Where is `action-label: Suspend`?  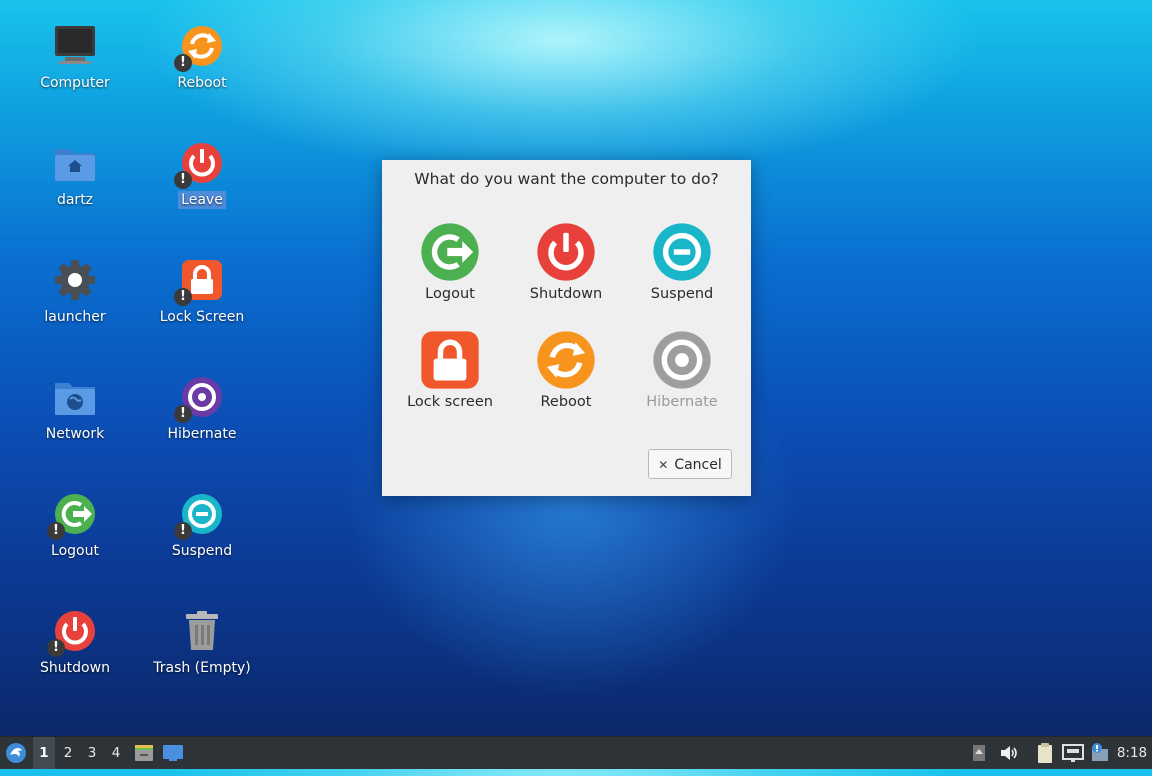
action-label: Suspend is located at coordinates (682, 294).